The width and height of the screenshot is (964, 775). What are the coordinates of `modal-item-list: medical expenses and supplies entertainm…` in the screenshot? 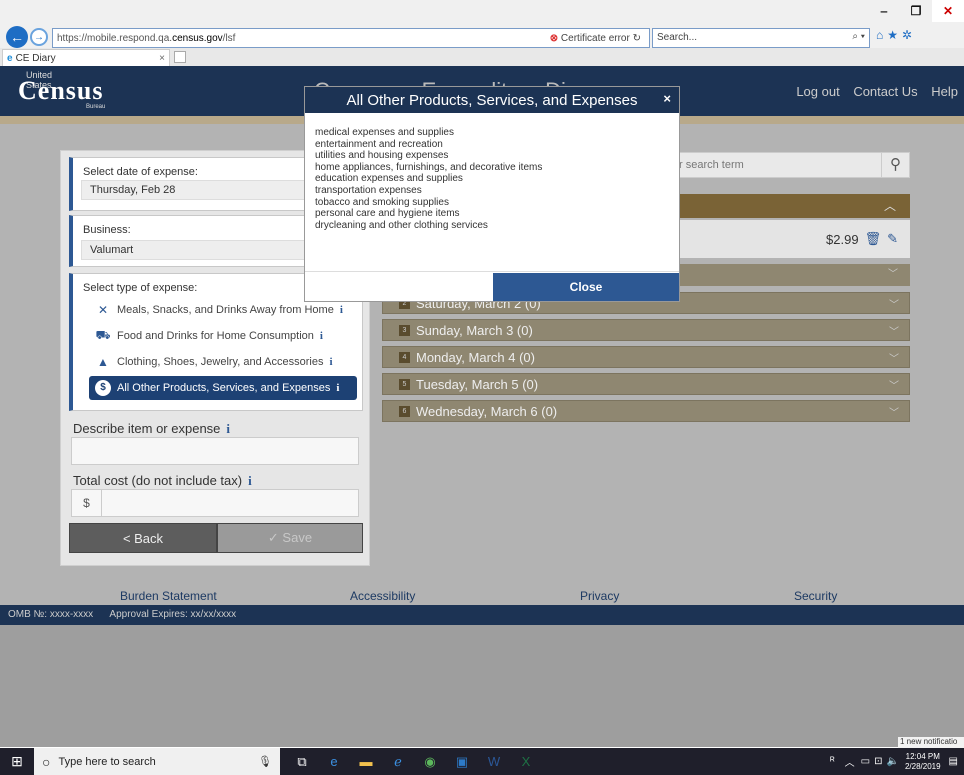 It's located at (428, 179).